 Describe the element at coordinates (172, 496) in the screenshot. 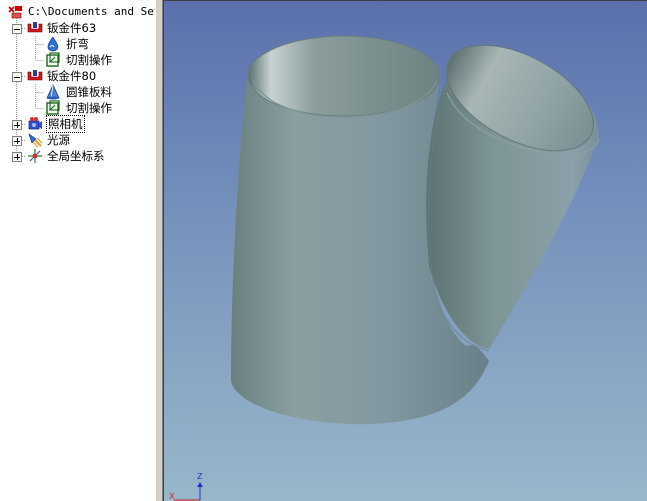

I see `triad-x-label: X` at that location.